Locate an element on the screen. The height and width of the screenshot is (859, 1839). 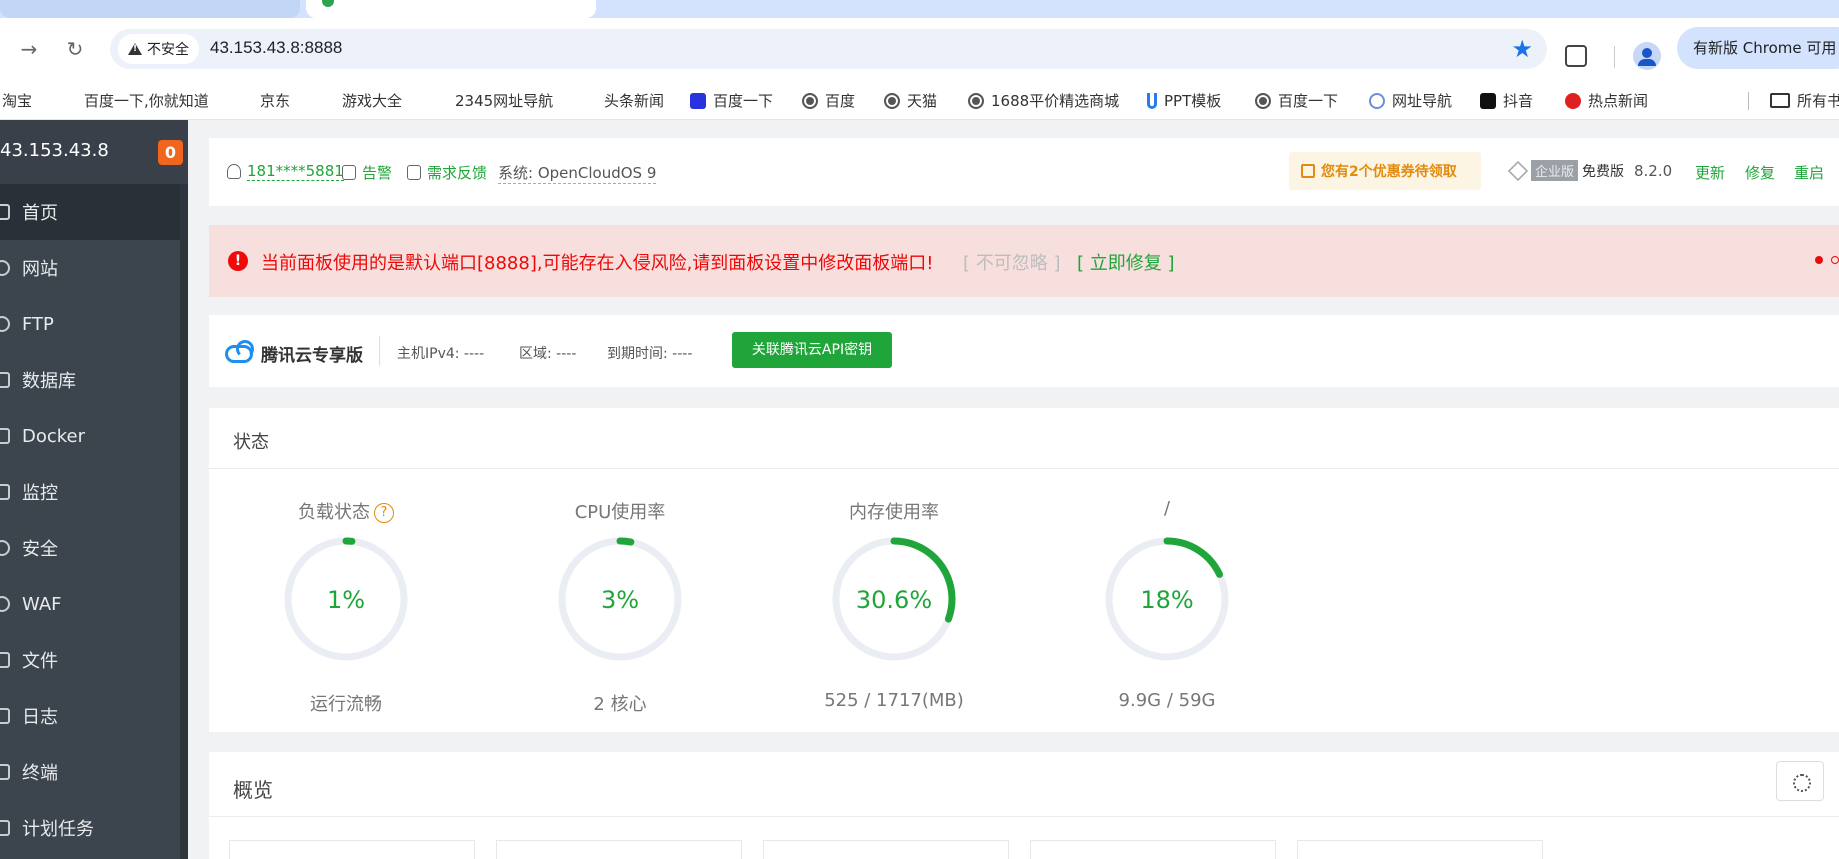
bookmark-label: 天猫 is located at coordinates (922, 101).